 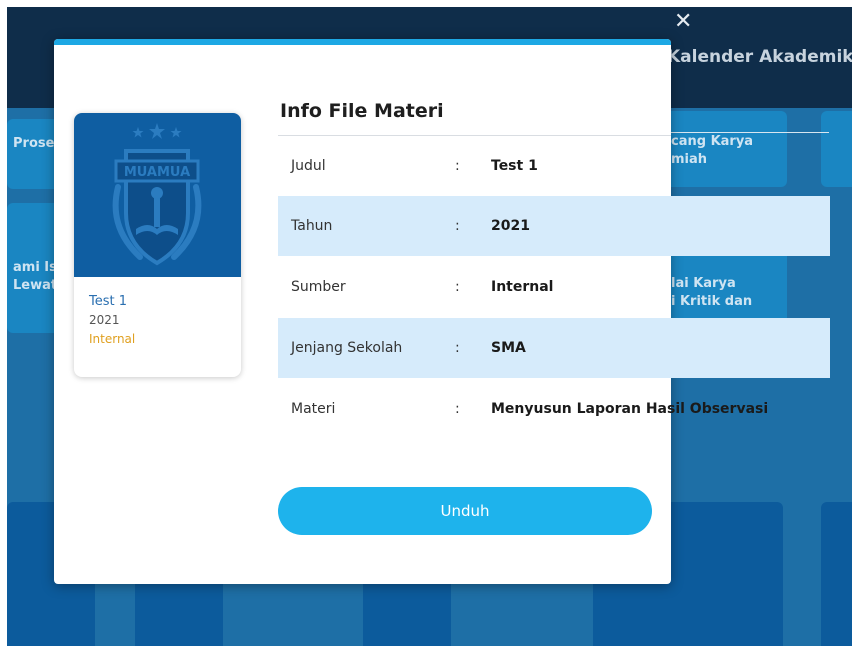 What do you see at coordinates (836, 574) in the screenshot?
I see `background-thumbnail` at bounding box center [836, 574].